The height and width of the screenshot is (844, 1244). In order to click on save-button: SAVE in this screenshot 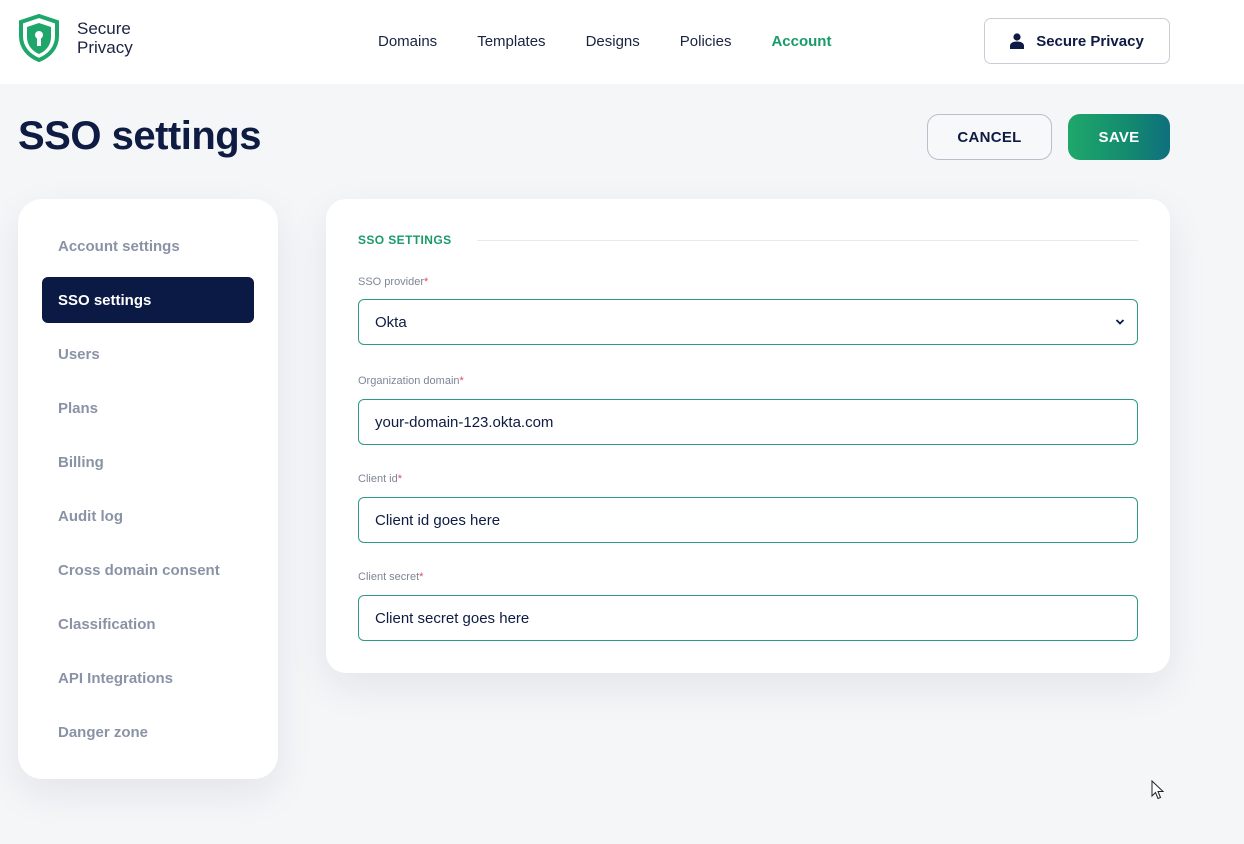, I will do `click(1119, 137)`.